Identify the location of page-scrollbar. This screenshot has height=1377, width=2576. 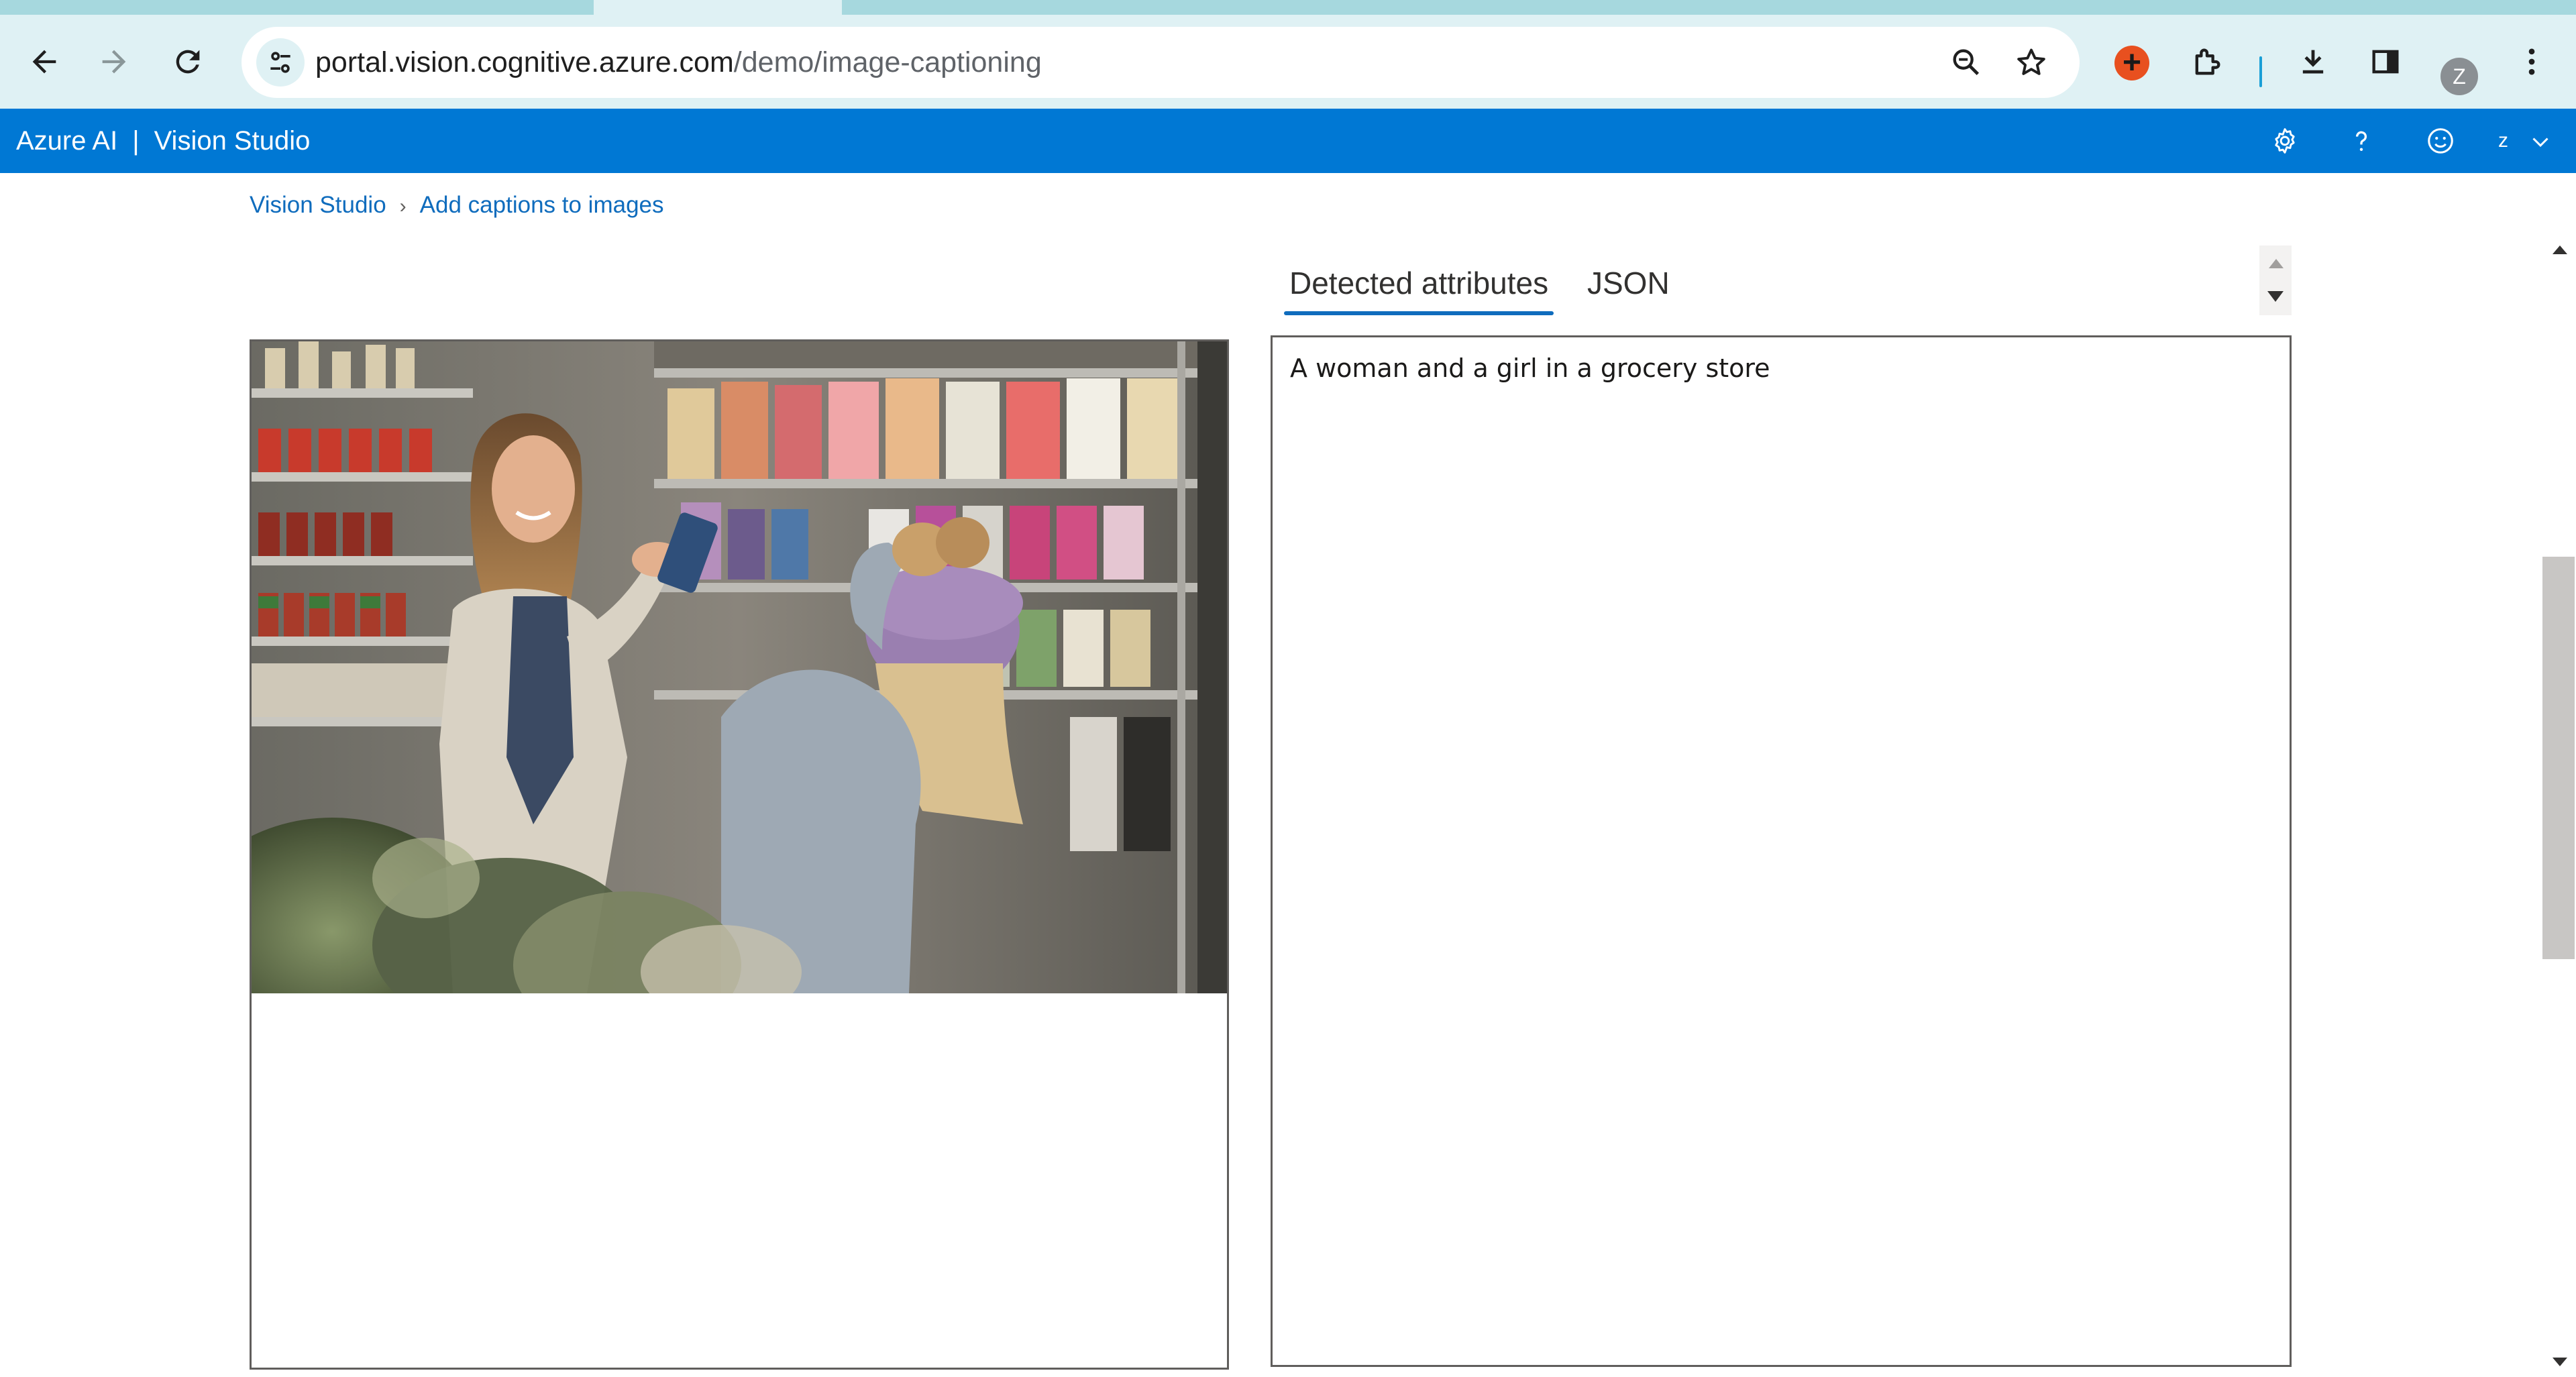
(2559, 806).